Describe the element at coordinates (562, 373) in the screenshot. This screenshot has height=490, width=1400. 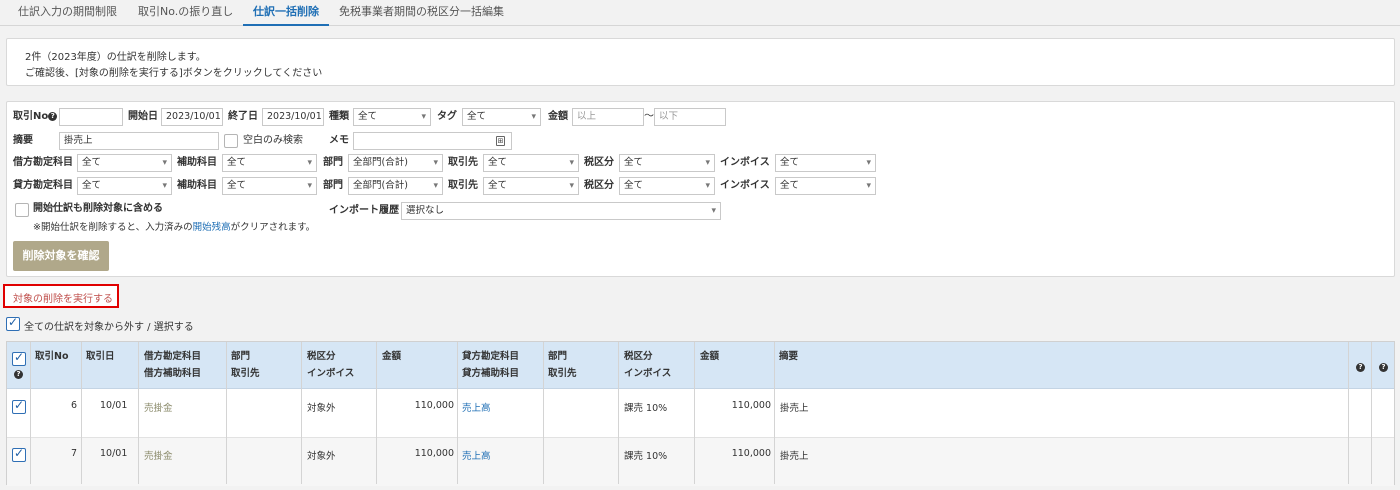
I see `col-header-partner-2: 取引先` at that location.